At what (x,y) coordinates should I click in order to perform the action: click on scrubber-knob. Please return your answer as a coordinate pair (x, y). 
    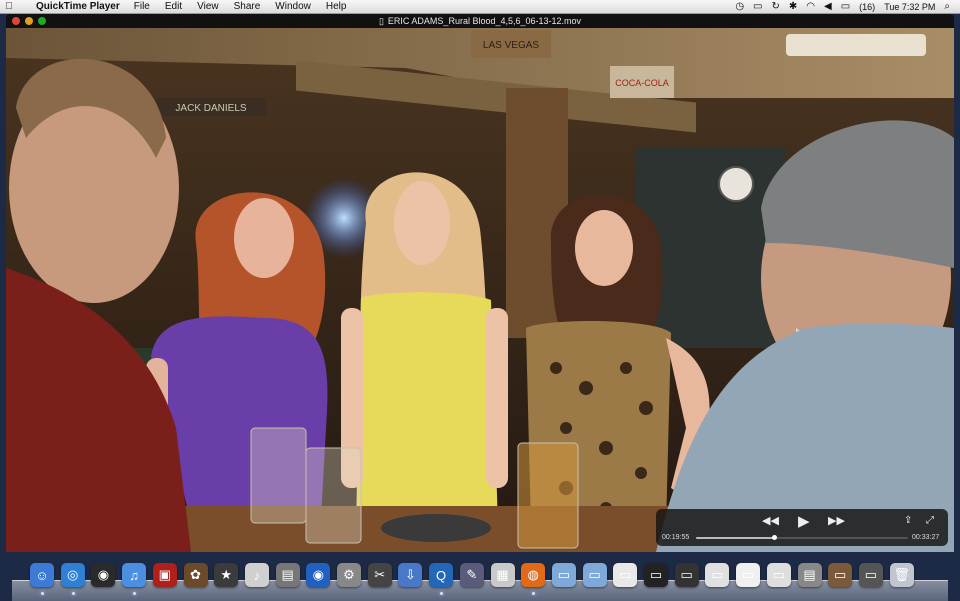
    Looking at the image, I should click on (775, 537).